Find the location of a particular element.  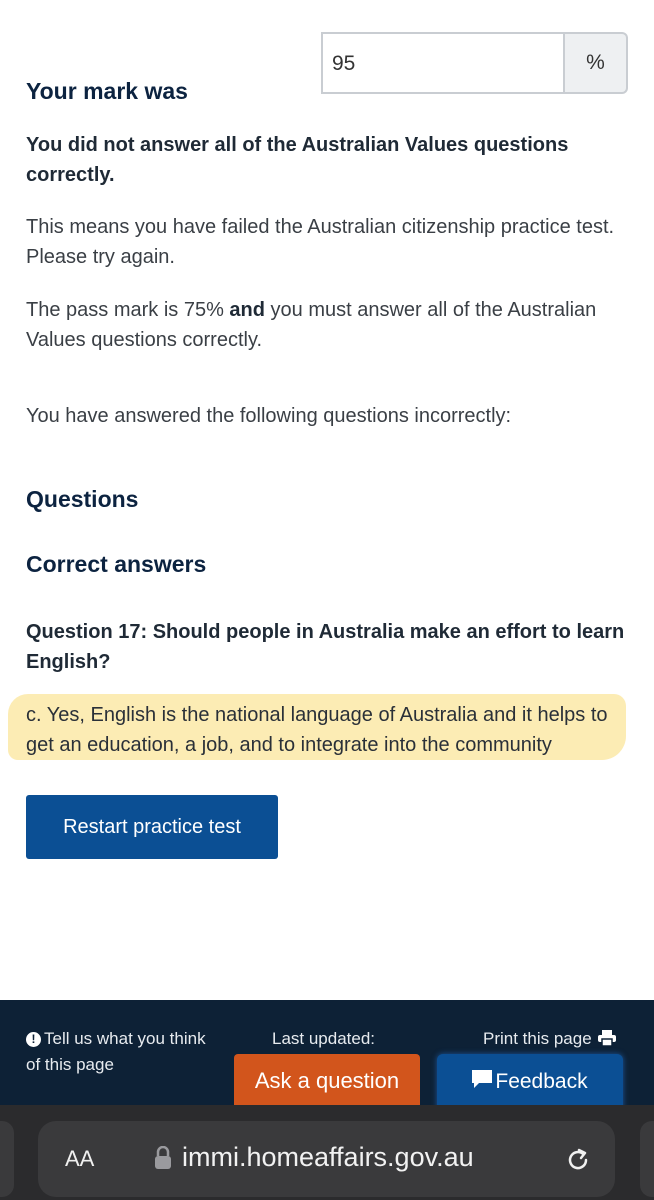

address-bar: AA immi.homeaffairs.gov.au is located at coordinates (326, 1159).